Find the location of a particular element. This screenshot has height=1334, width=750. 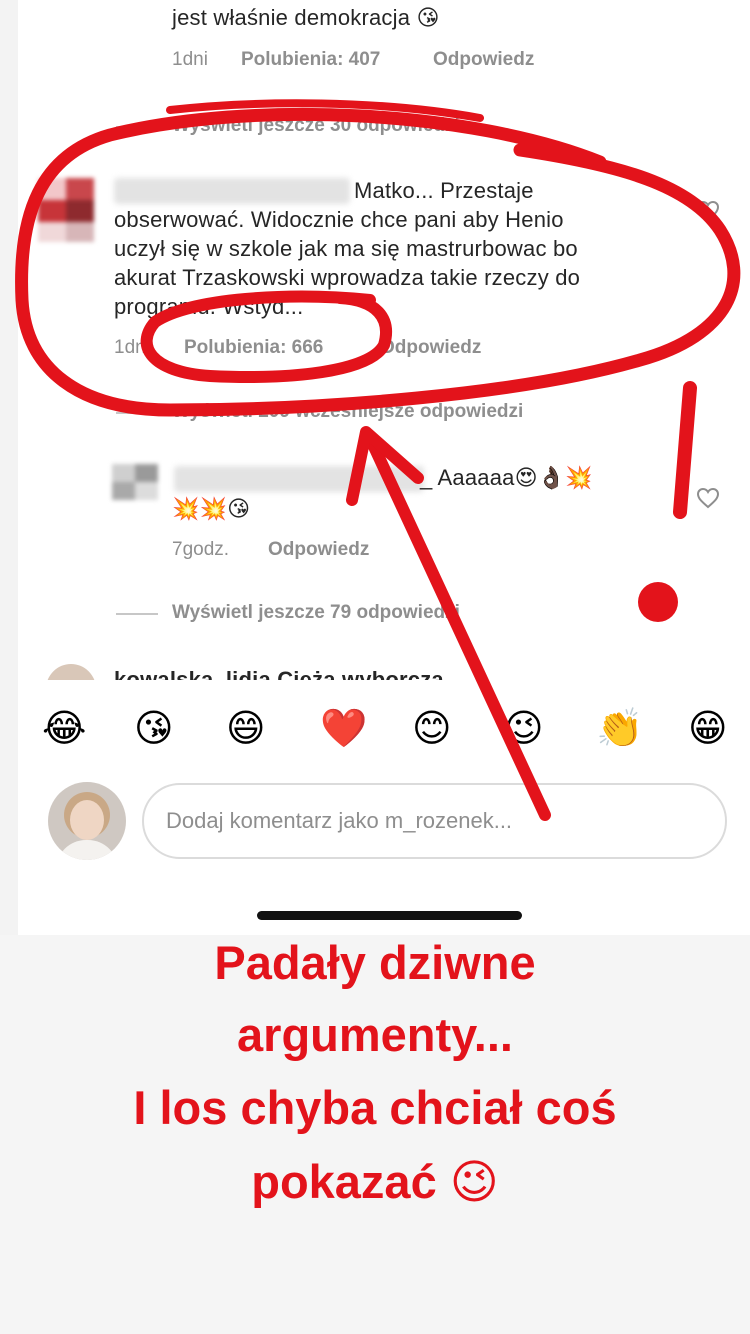

avatar is located at coordinates (87, 821).